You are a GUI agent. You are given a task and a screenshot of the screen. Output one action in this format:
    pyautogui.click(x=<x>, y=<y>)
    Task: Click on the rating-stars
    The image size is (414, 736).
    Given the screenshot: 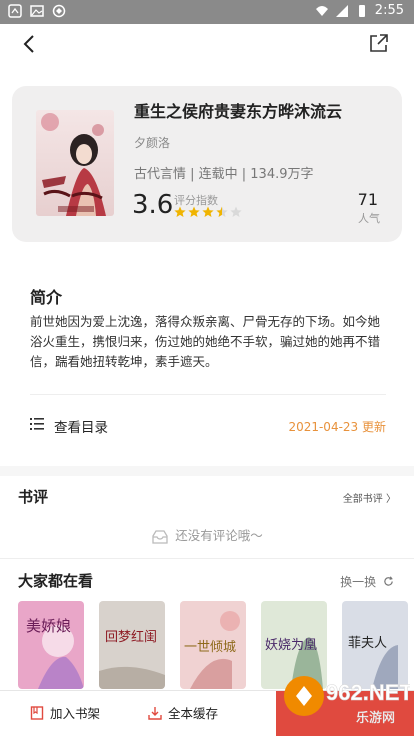 What is the action you would take?
    pyautogui.click(x=208, y=212)
    